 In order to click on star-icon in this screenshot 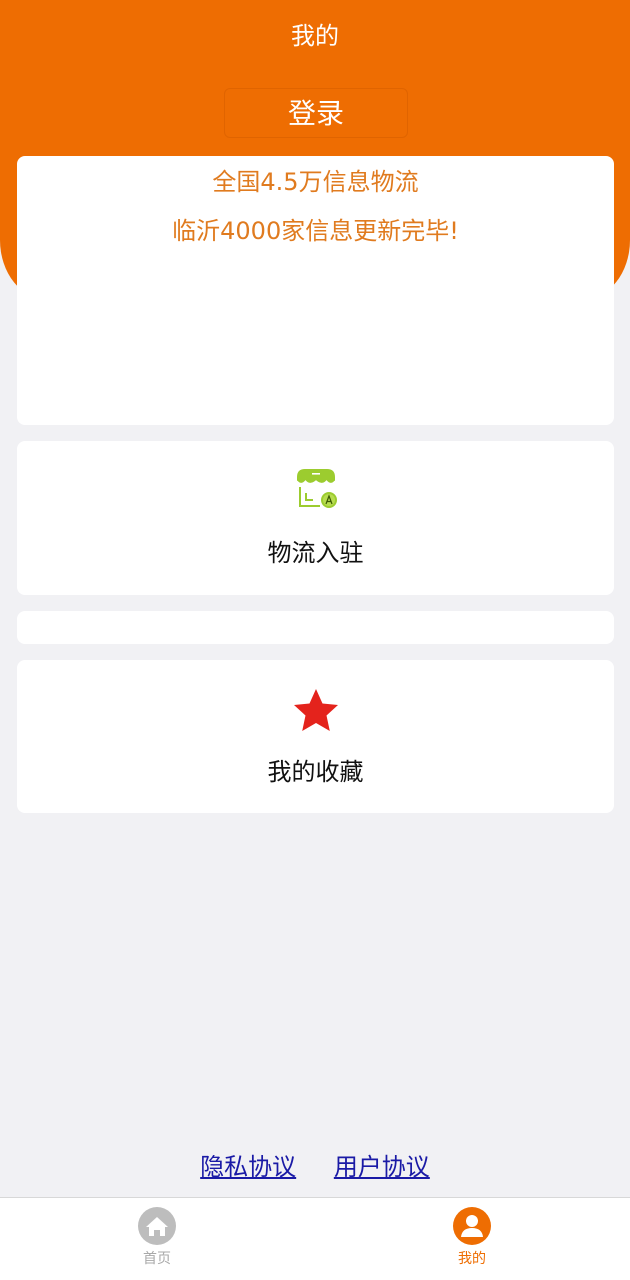, I will do `click(316, 710)`.